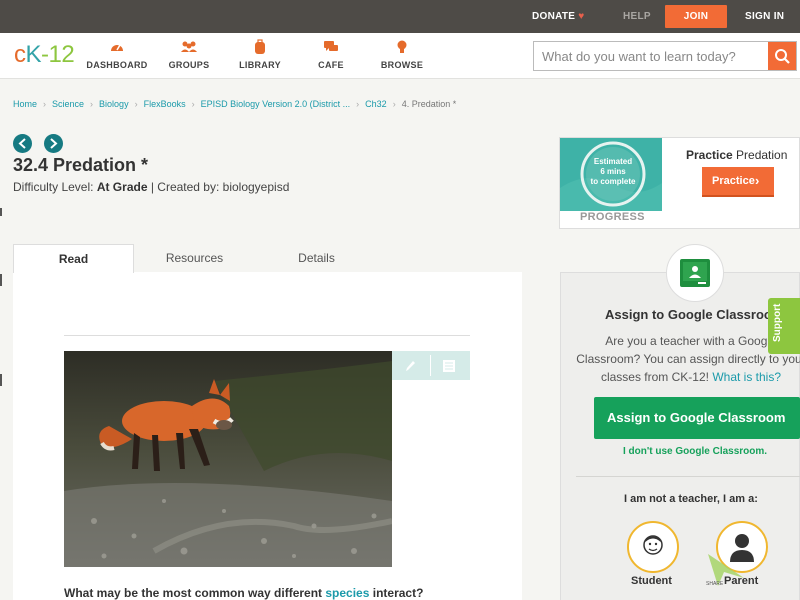 This screenshot has height=600, width=800. Describe the element at coordinates (260, 47) in the screenshot. I see `library-backpack-icon` at that location.